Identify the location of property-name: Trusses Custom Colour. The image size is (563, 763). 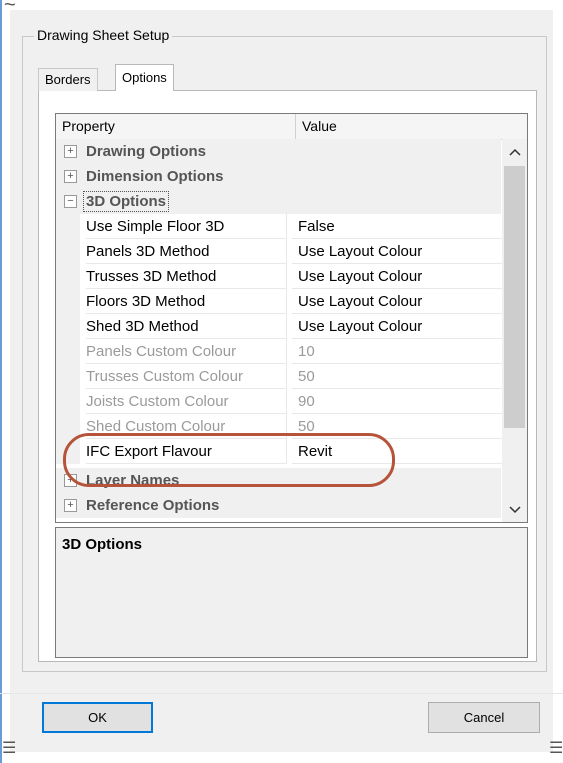
(186, 376).